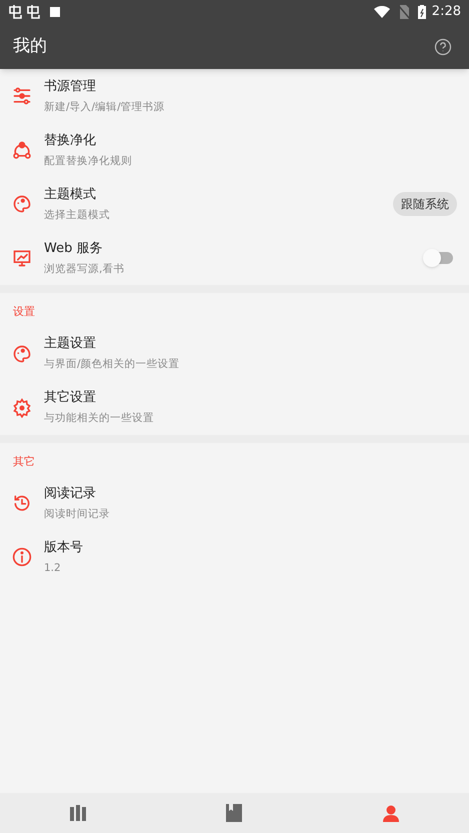 The image size is (469, 833). What do you see at coordinates (234, 353) in the screenshot?
I see `settings-item: 主题设置 与界面/颜色相关的一些设置` at bounding box center [234, 353].